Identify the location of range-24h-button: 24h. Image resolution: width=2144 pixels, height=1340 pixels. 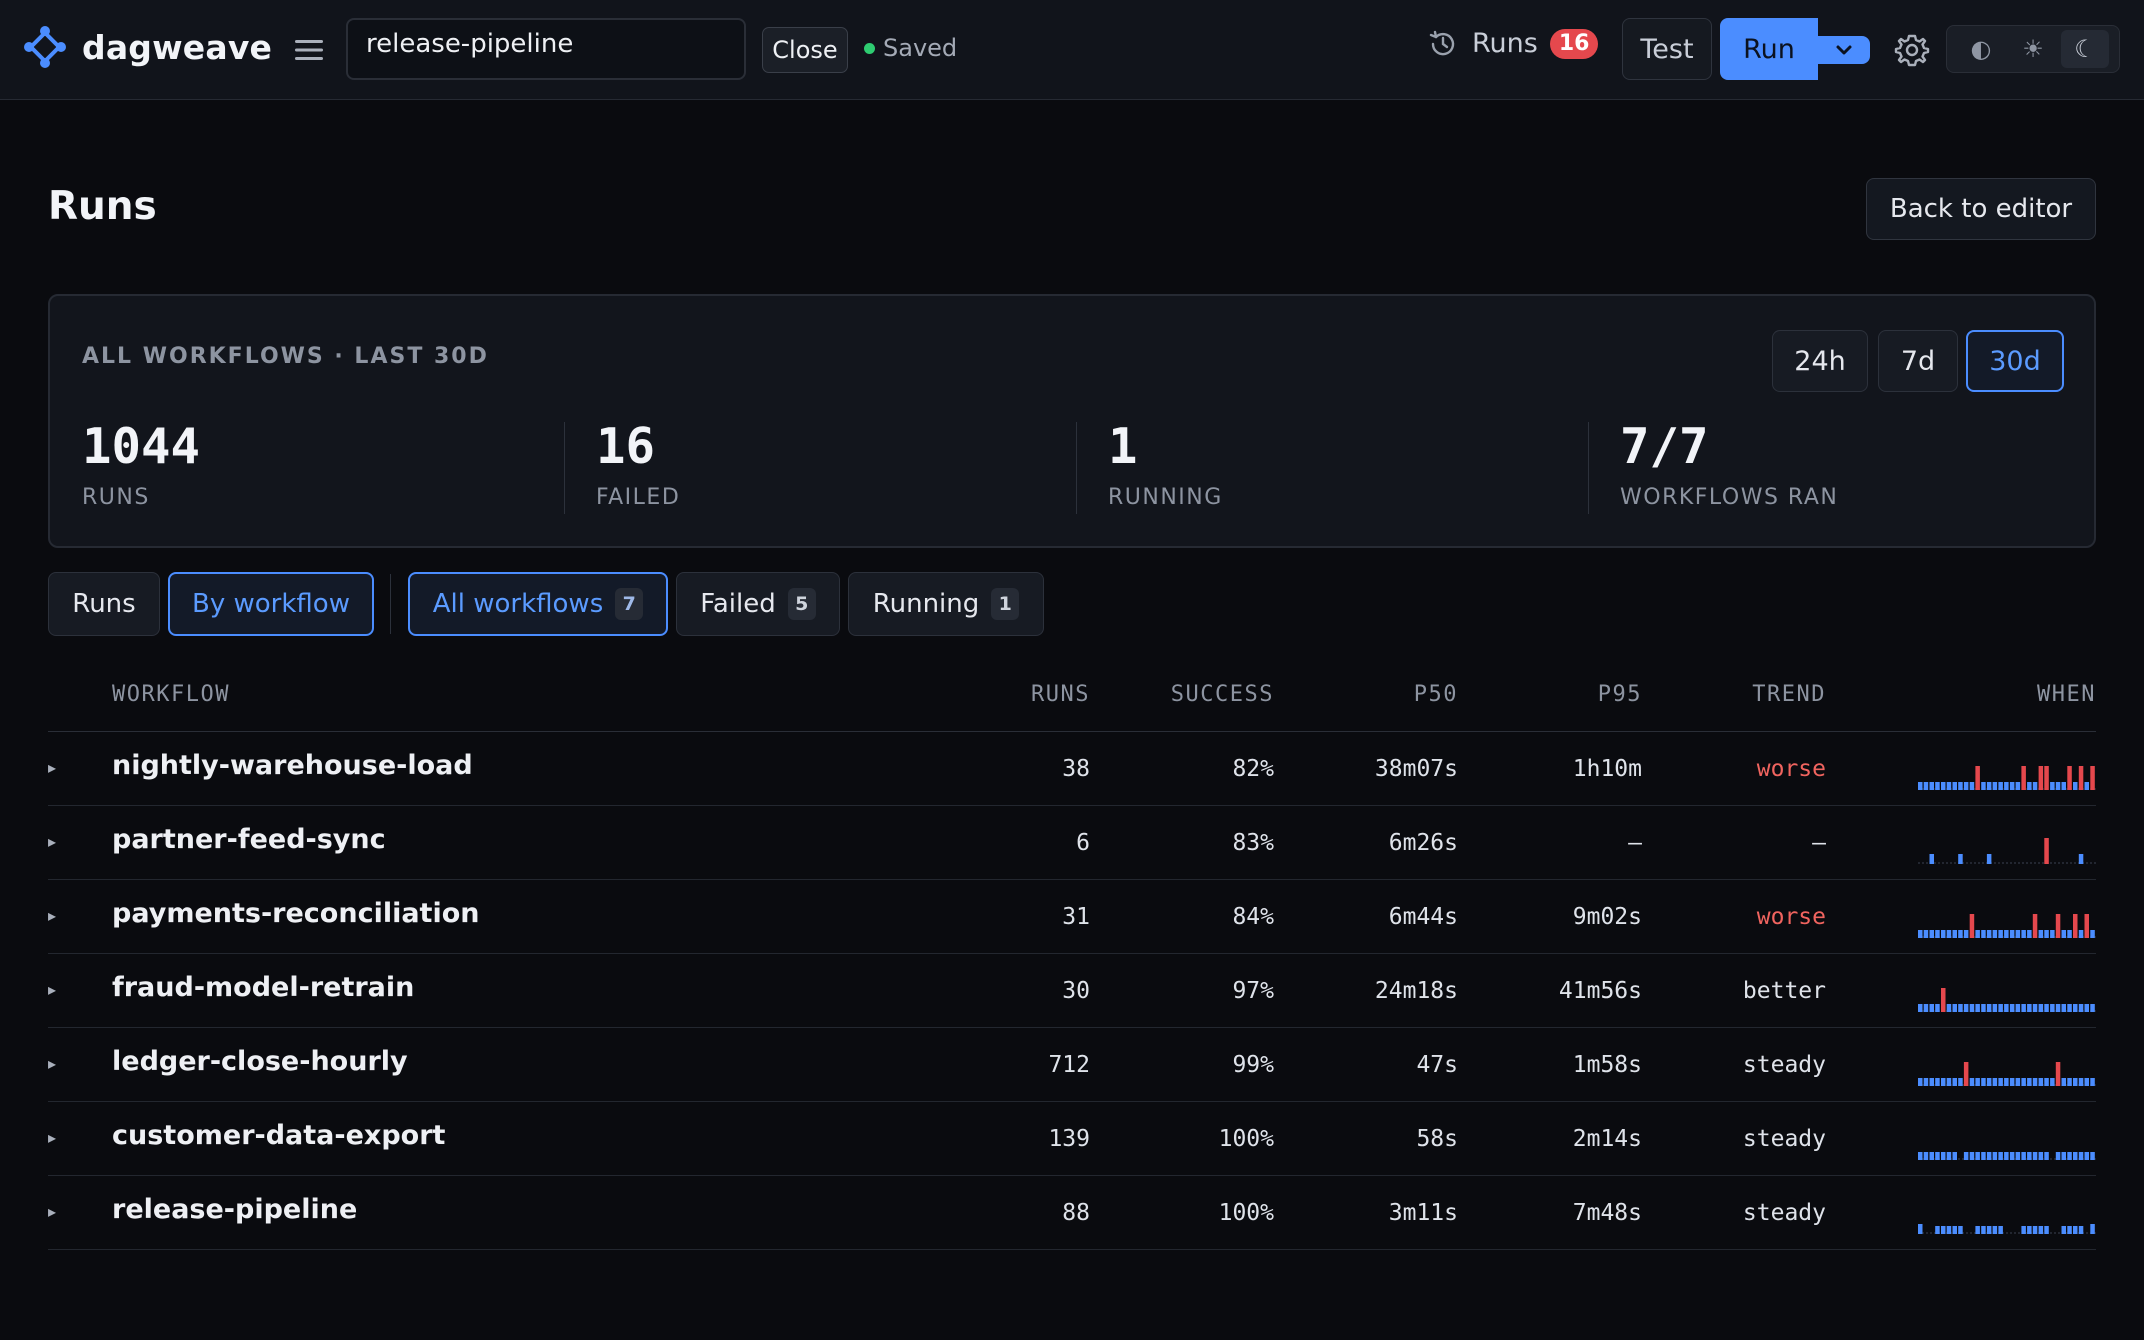
(1820, 361).